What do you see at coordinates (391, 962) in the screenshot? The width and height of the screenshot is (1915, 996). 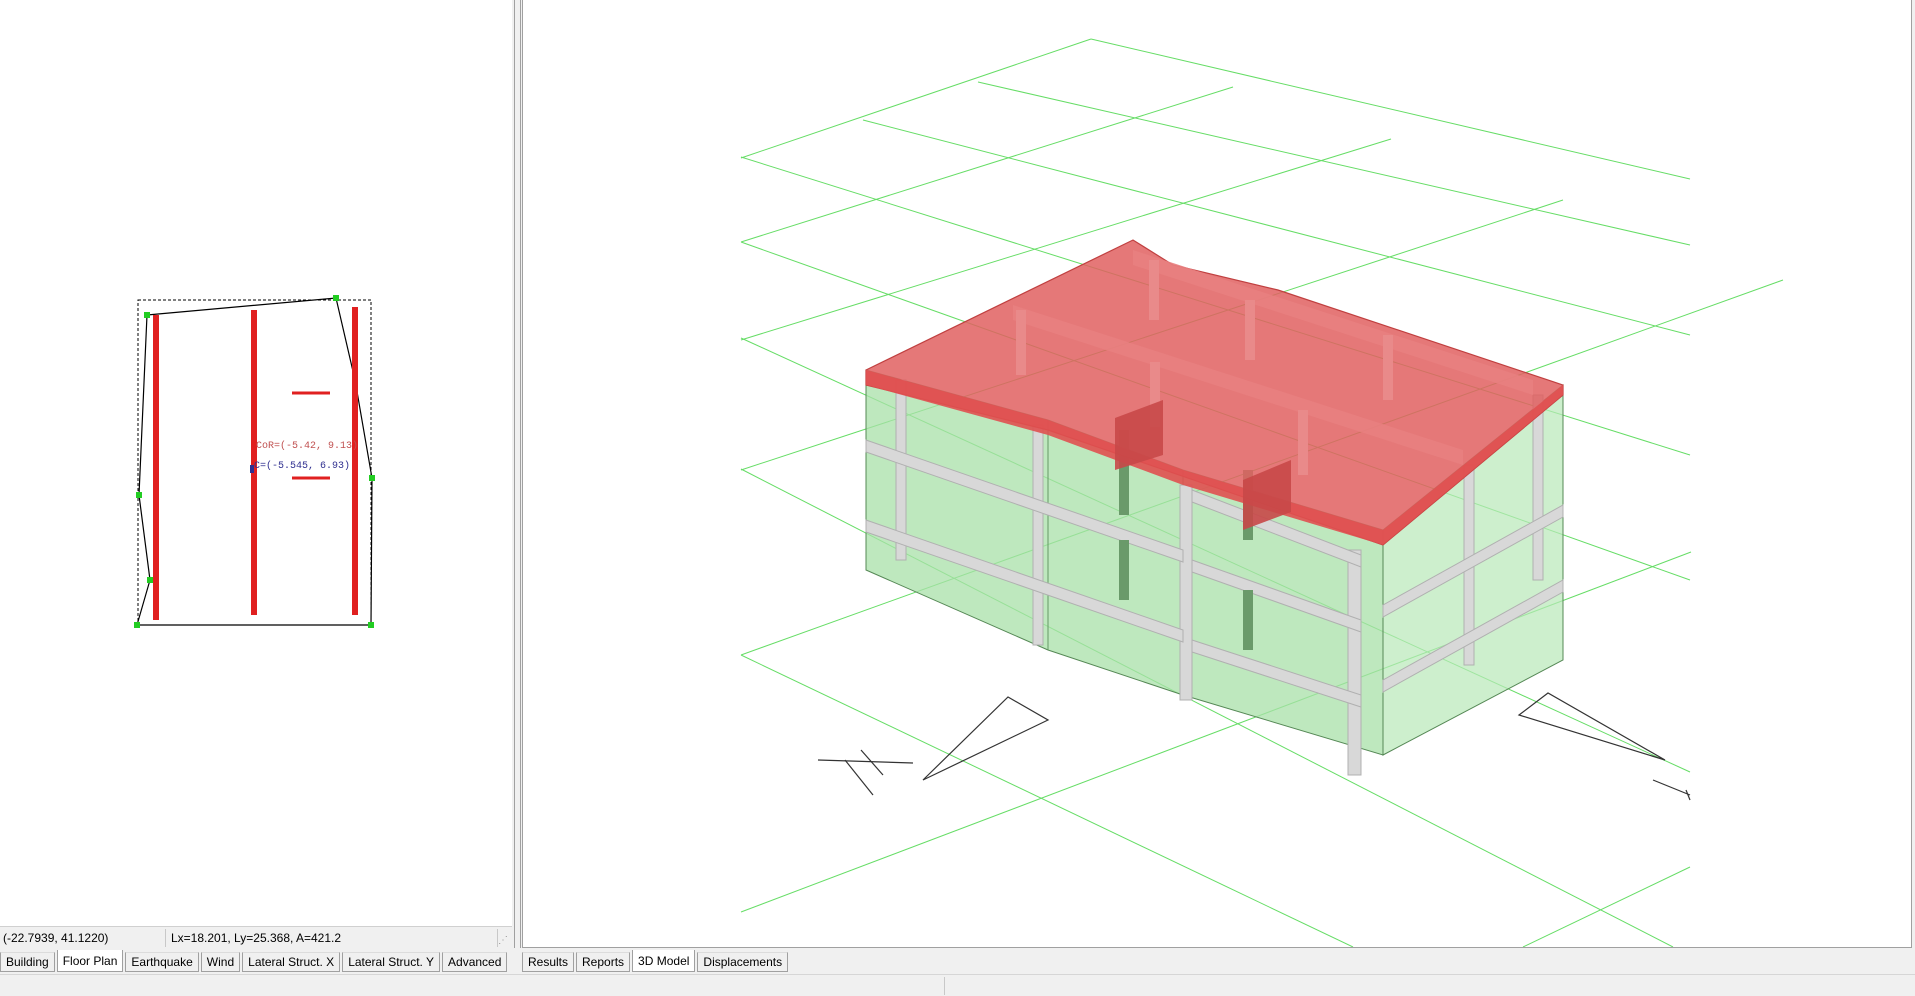 I see `tab-lateral-struct-y: Lateral Struct. Y` at bounding box center [391, 962].